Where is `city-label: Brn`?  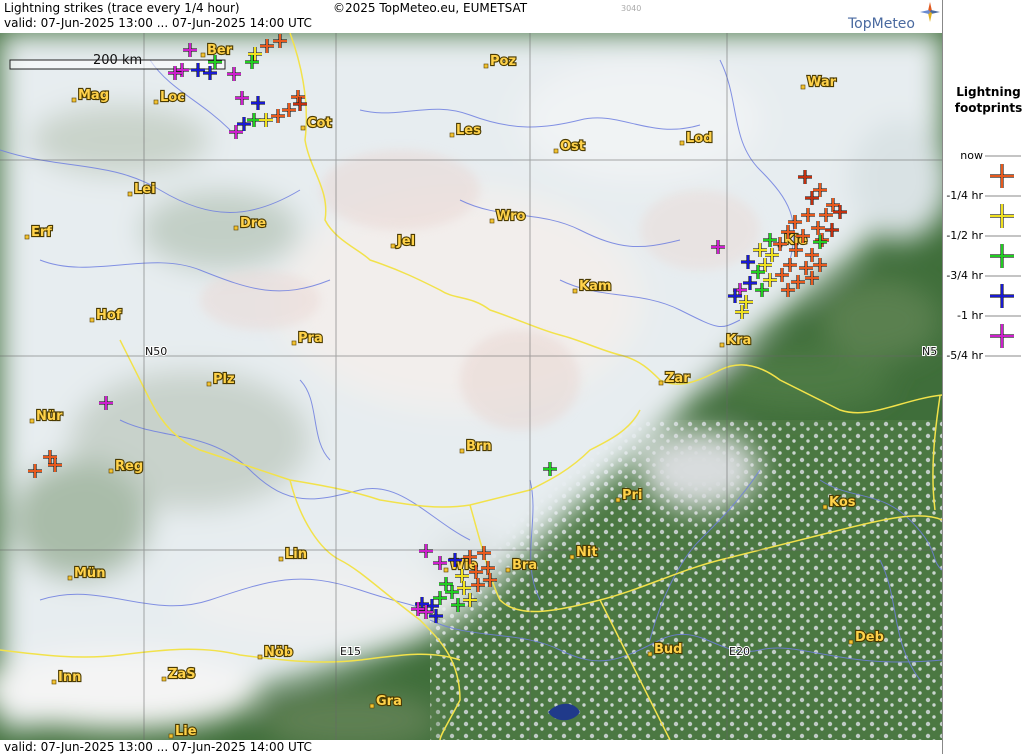 city-label: Brn is located at coordinates (479, 446).